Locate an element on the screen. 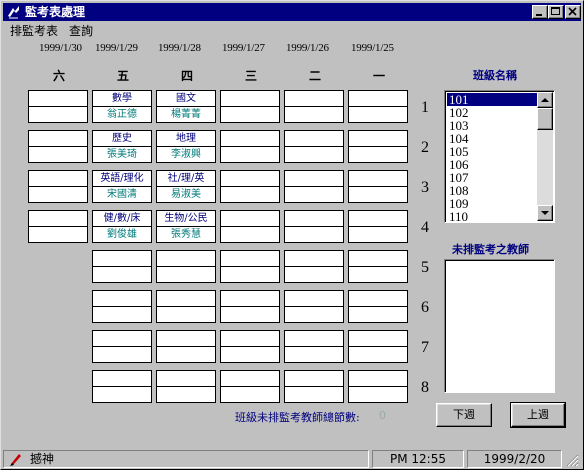  date-fri: 1999/1/29 is located at coordinates (116, 48).